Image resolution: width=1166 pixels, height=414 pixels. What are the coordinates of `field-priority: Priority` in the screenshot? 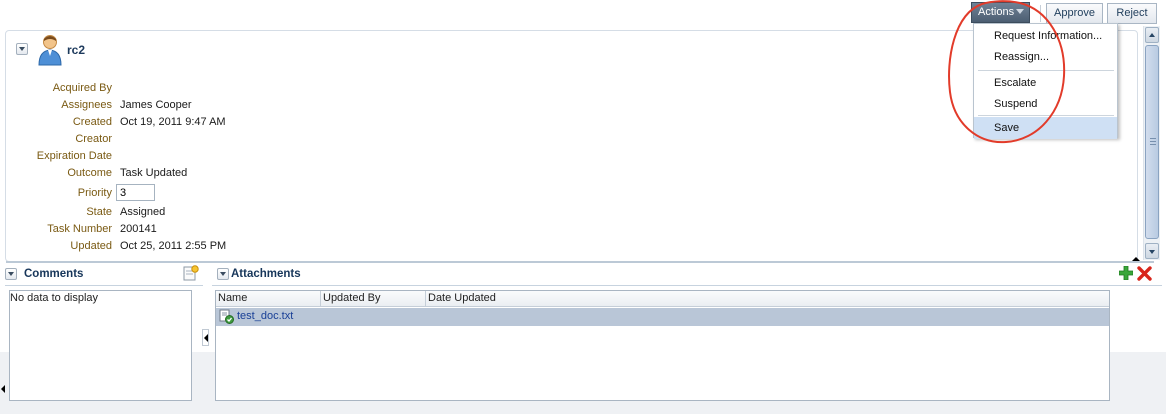 It's located at (206, 193).